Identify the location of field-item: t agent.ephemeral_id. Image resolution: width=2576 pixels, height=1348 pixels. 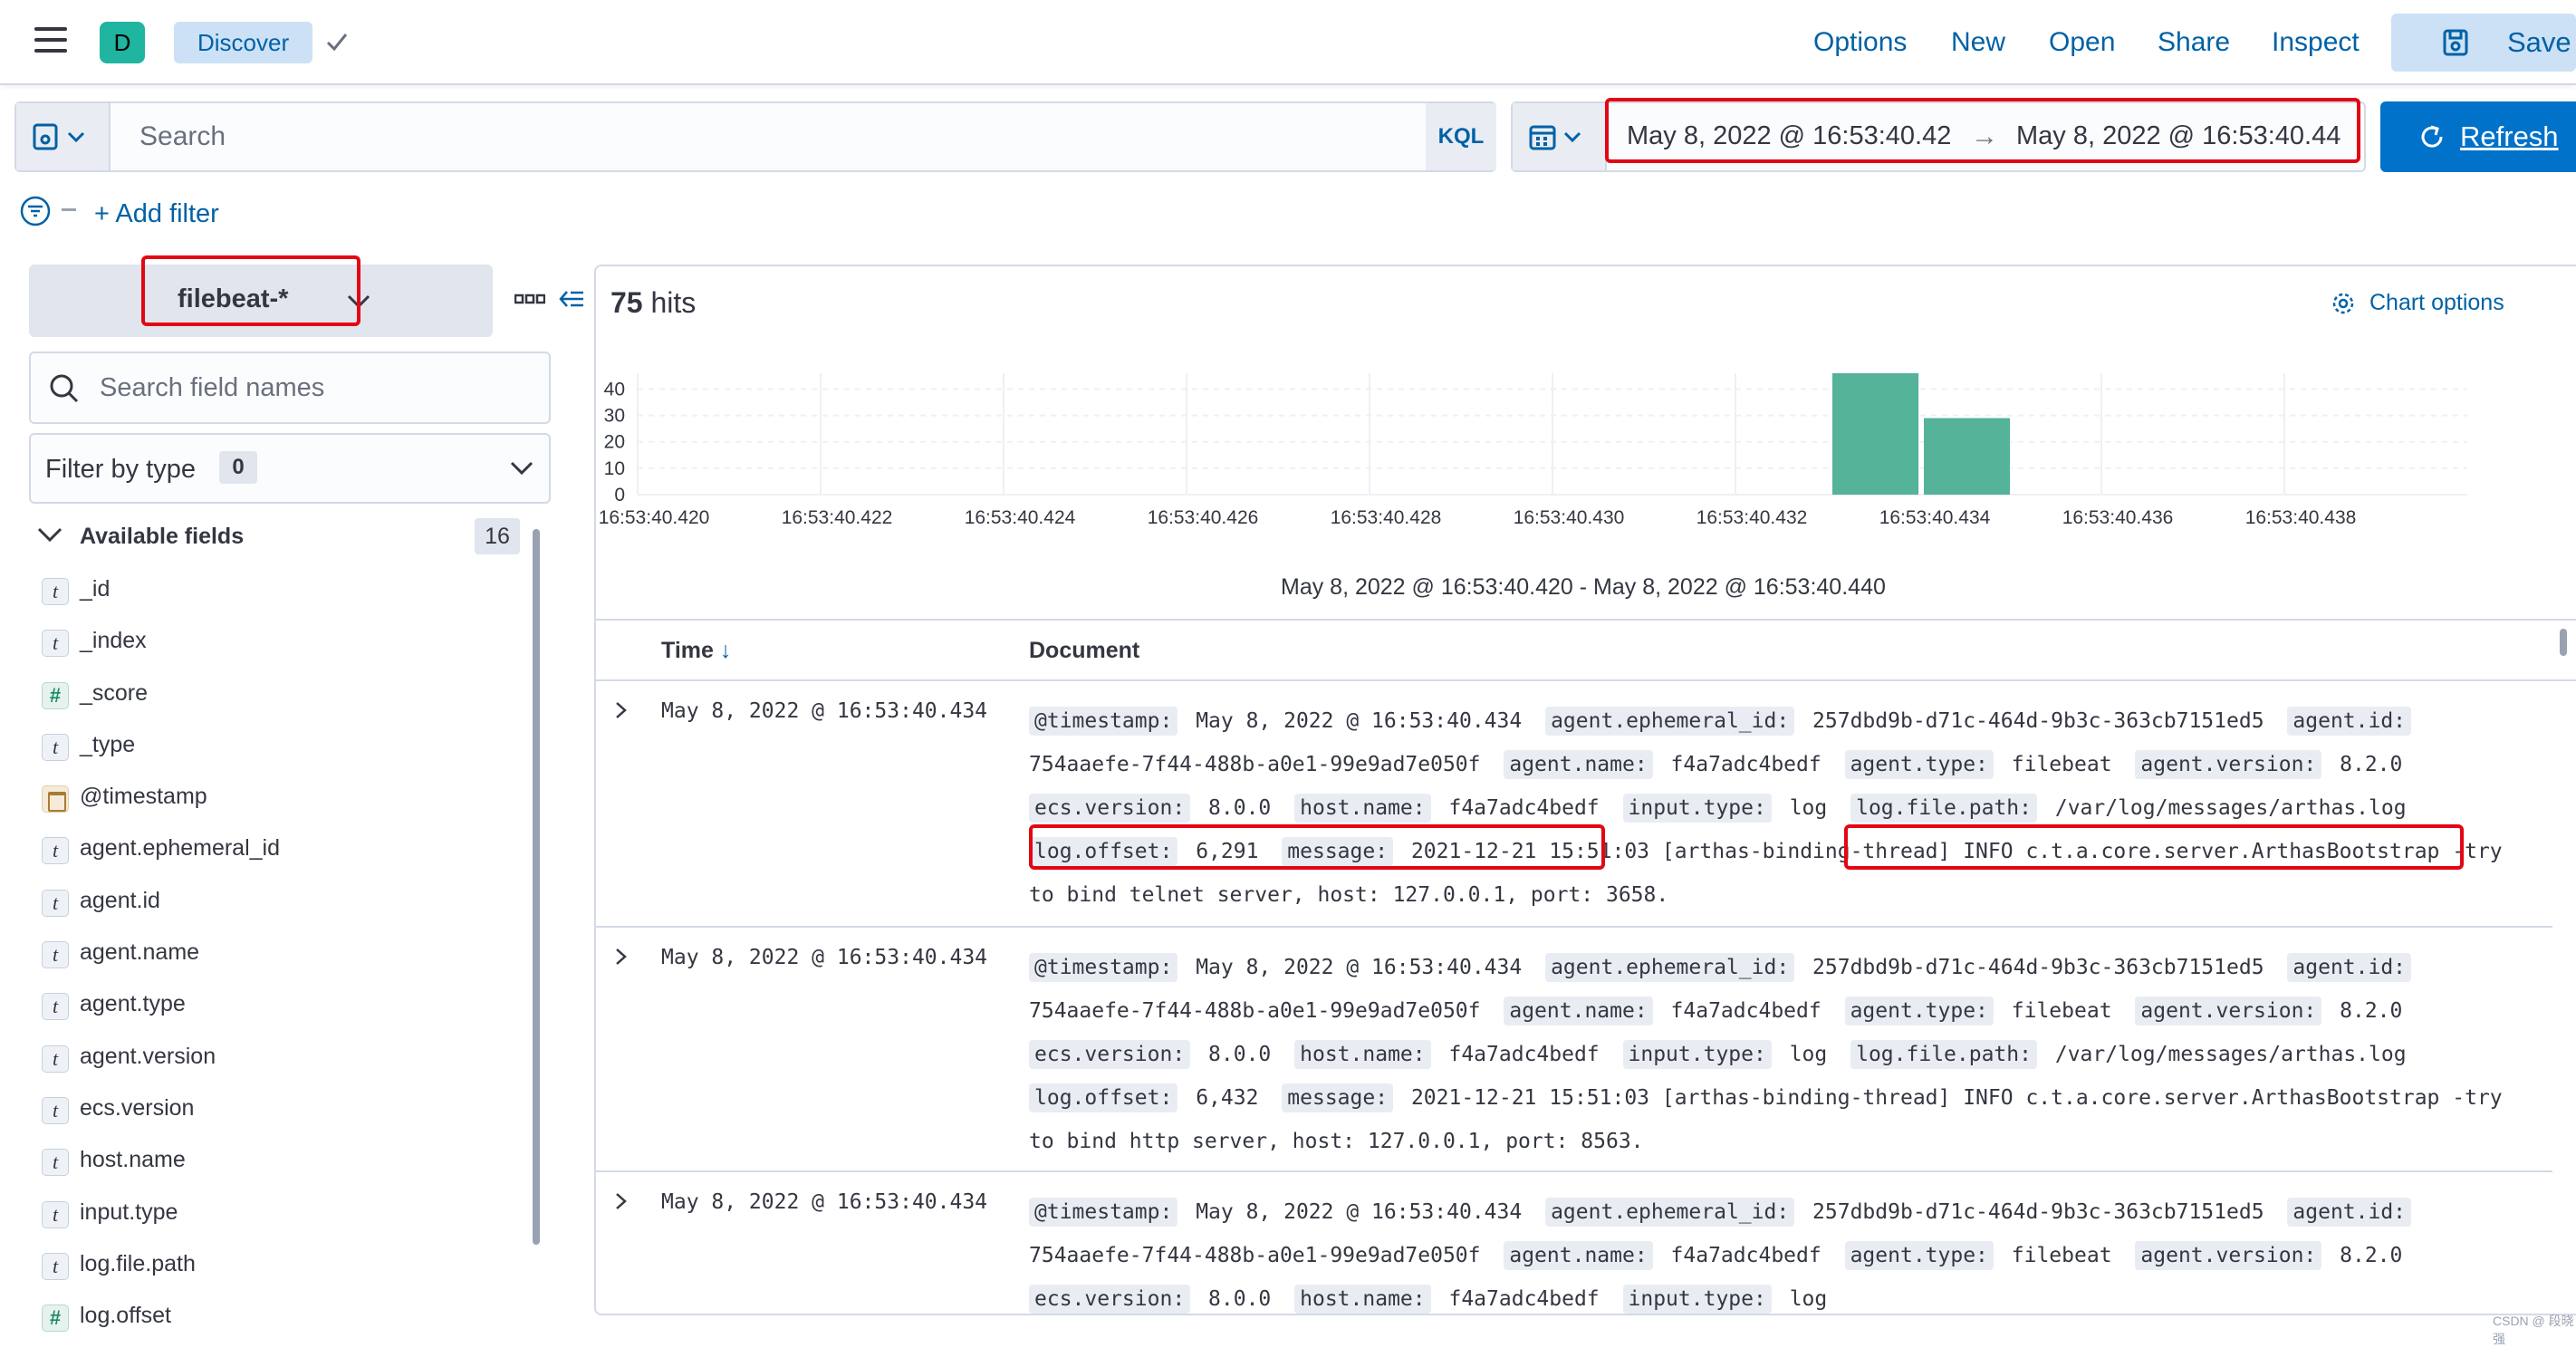
(282, 854).